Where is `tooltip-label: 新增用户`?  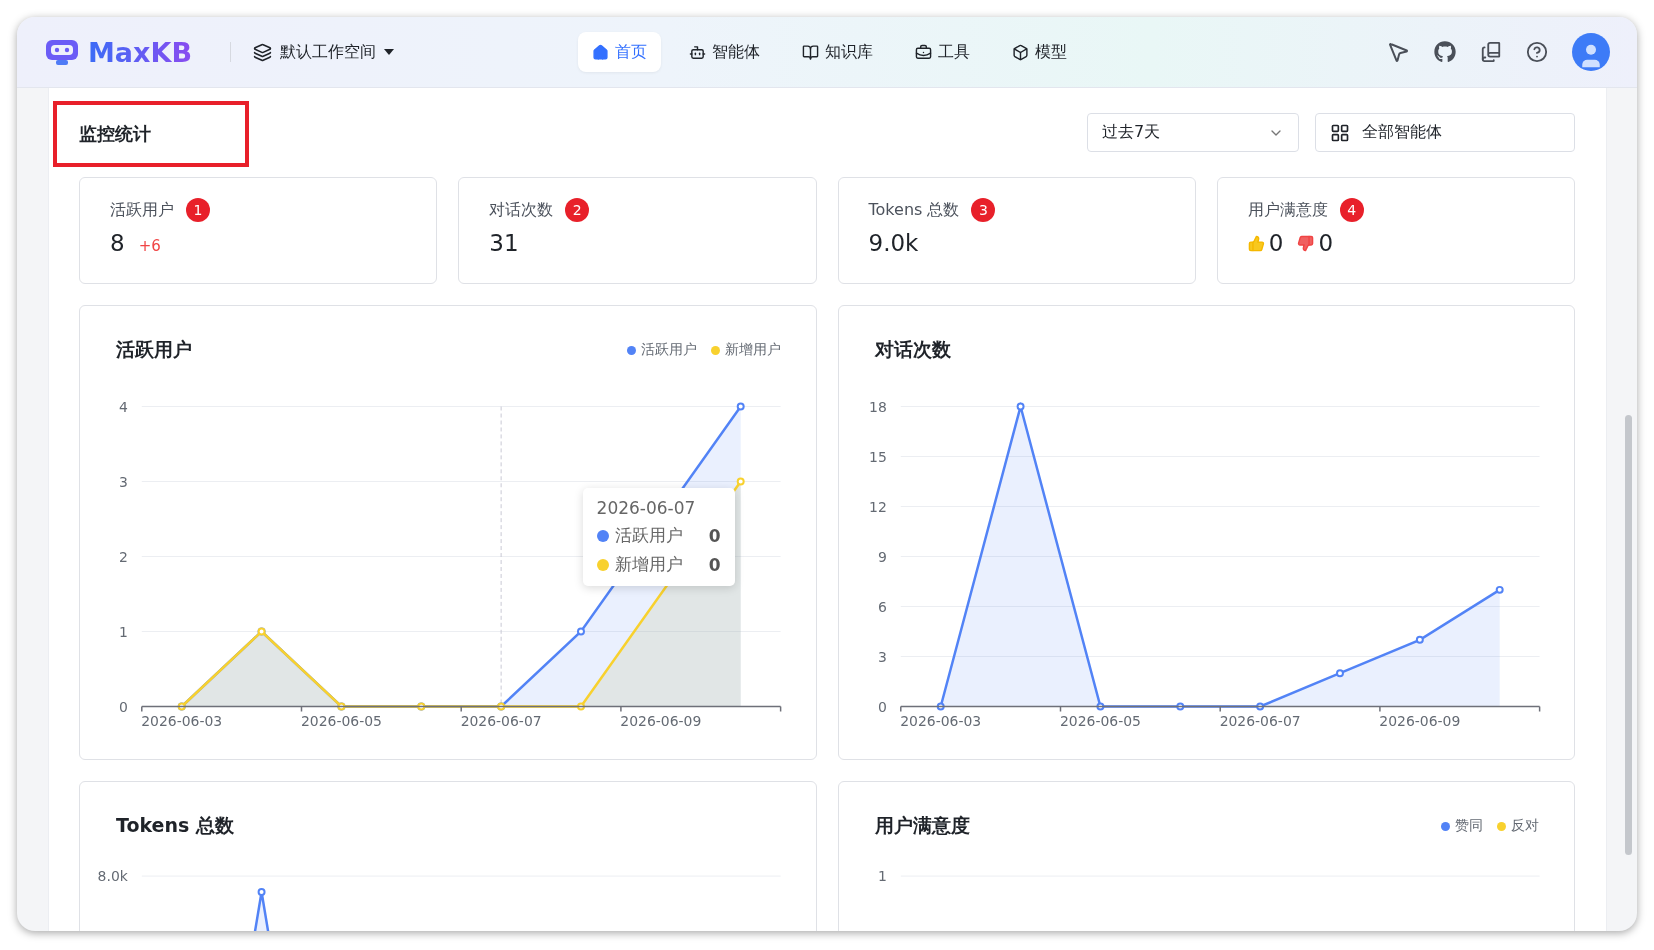 tooltip-label: 新增用户 is located at coordinates (648, 564).